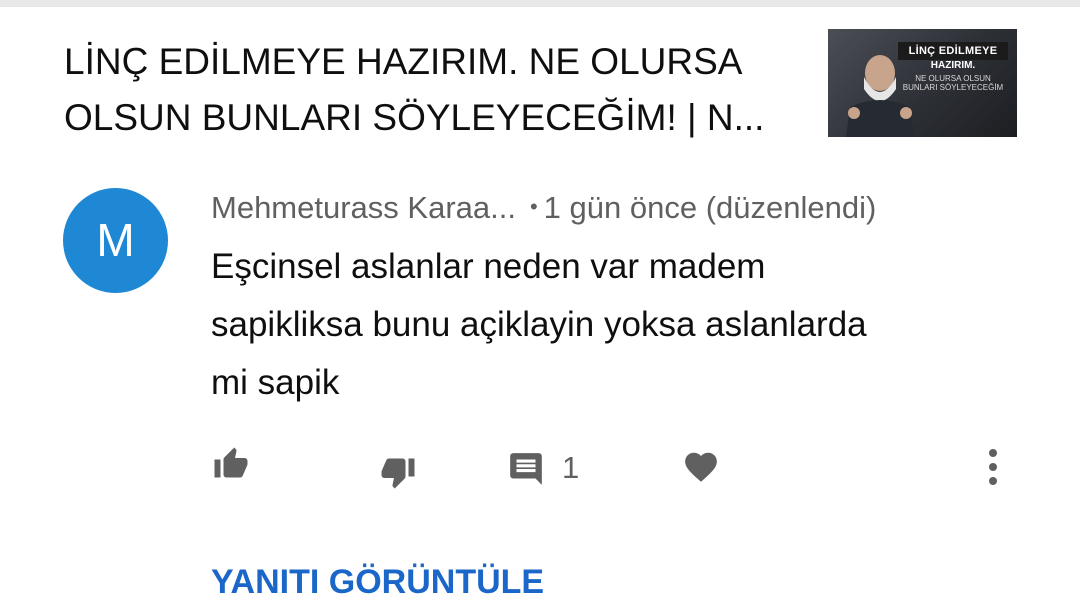 The image size is (1080, 603). Describe the element at coordinates (398, 472) in the screenshot. I see `thumbs-down-icon` at that location.